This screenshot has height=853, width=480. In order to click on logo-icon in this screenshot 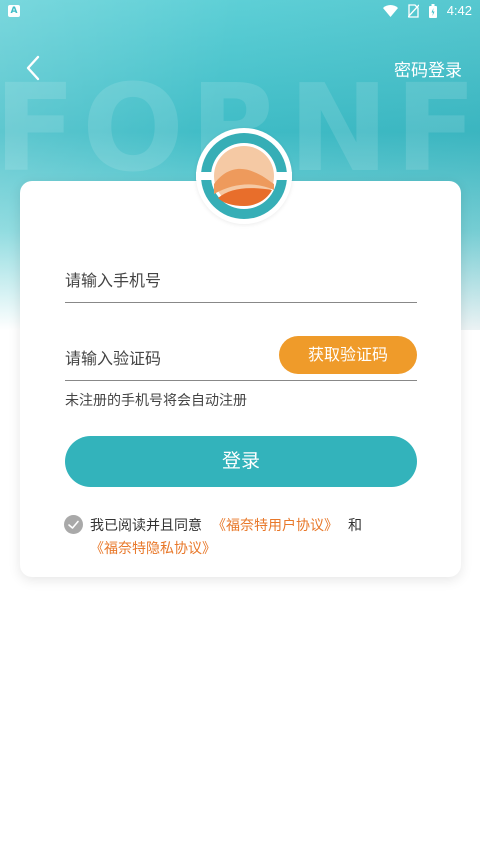, I will do `click(244, 176)`.